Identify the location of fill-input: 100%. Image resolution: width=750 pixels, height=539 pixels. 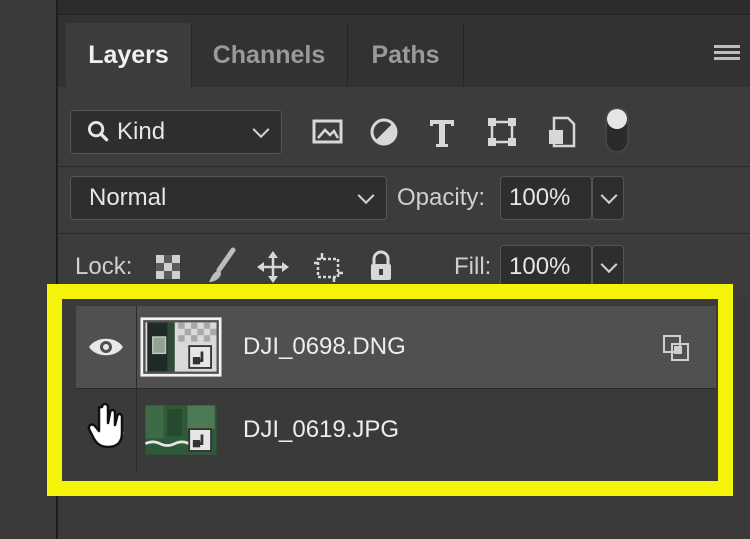
(546, 267).